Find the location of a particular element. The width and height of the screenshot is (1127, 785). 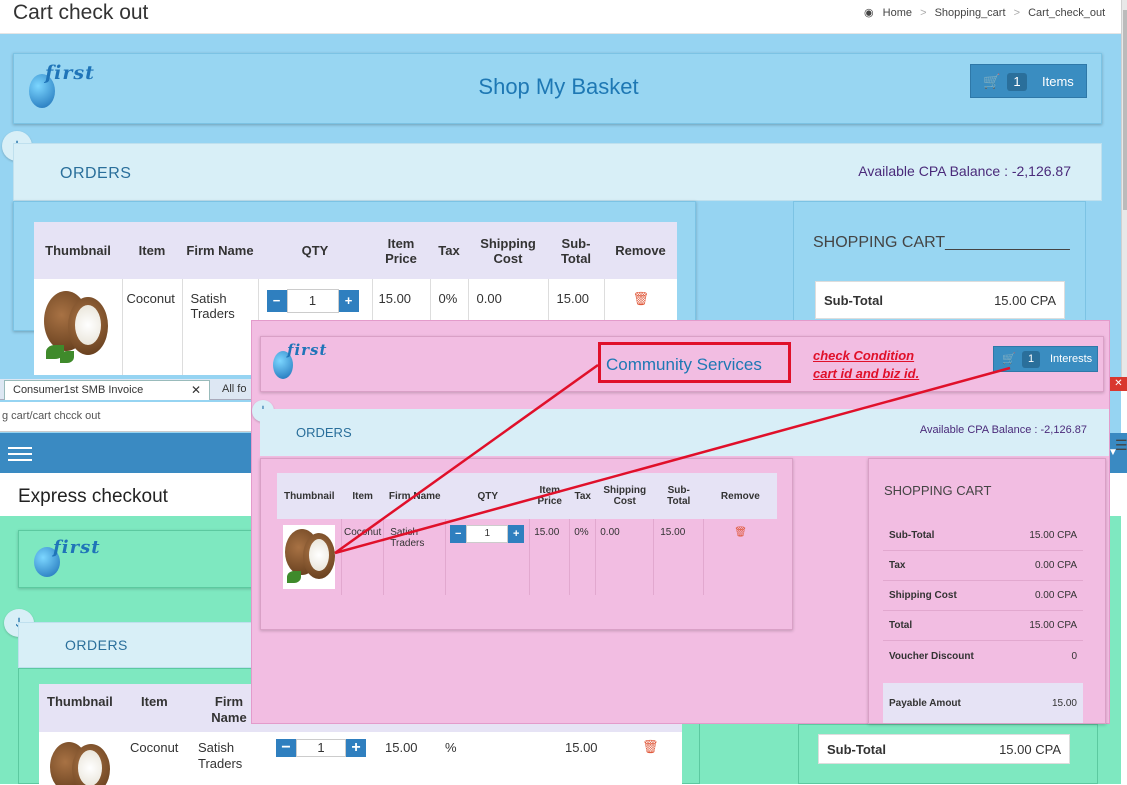

annotation-arrow-to-title is located at coordinates (466, 459).